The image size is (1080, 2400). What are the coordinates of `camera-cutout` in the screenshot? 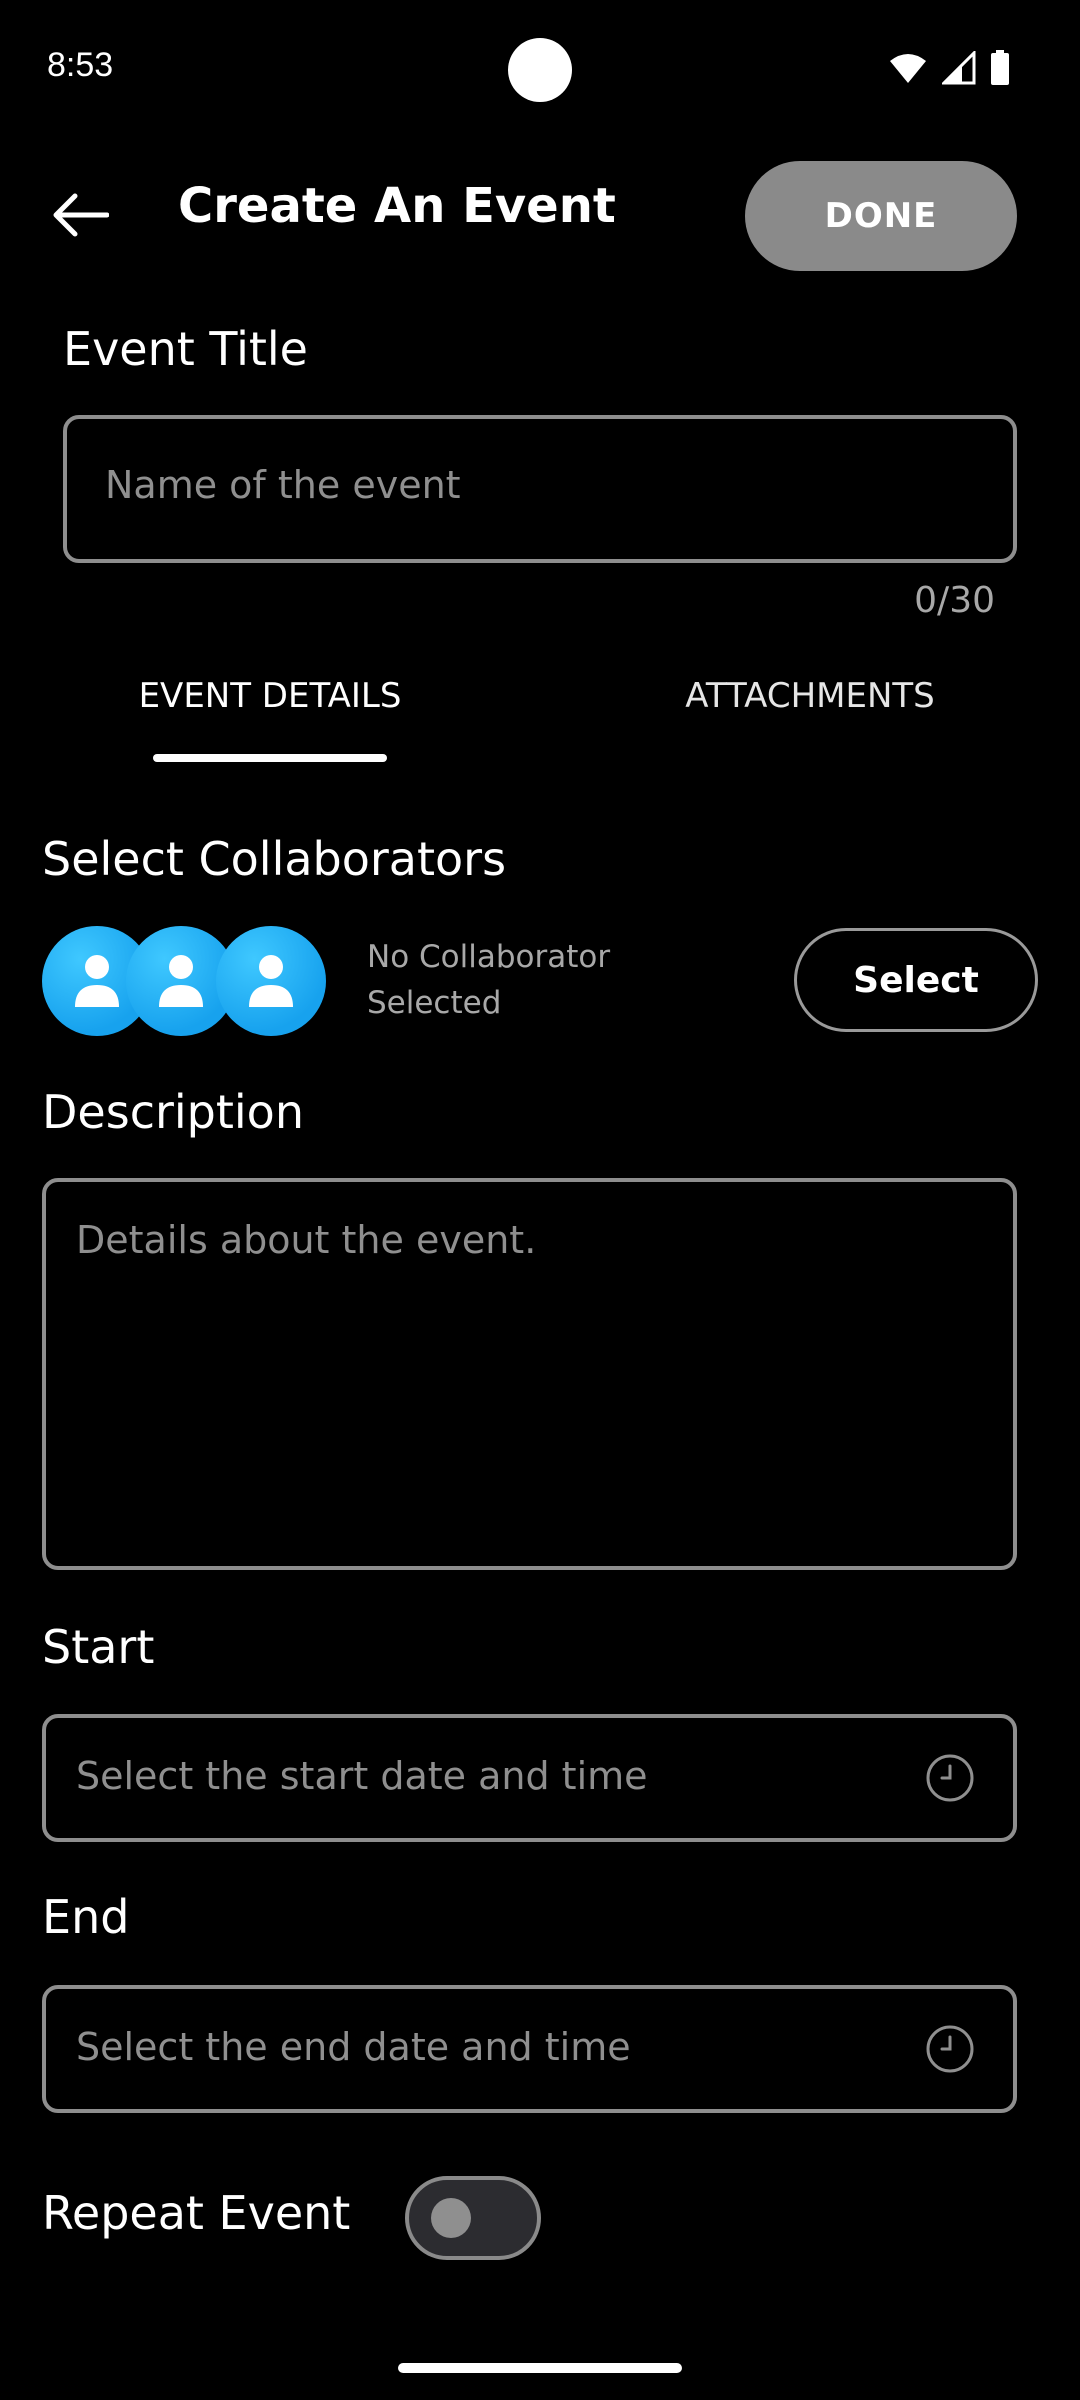 It's located at (540, 70).